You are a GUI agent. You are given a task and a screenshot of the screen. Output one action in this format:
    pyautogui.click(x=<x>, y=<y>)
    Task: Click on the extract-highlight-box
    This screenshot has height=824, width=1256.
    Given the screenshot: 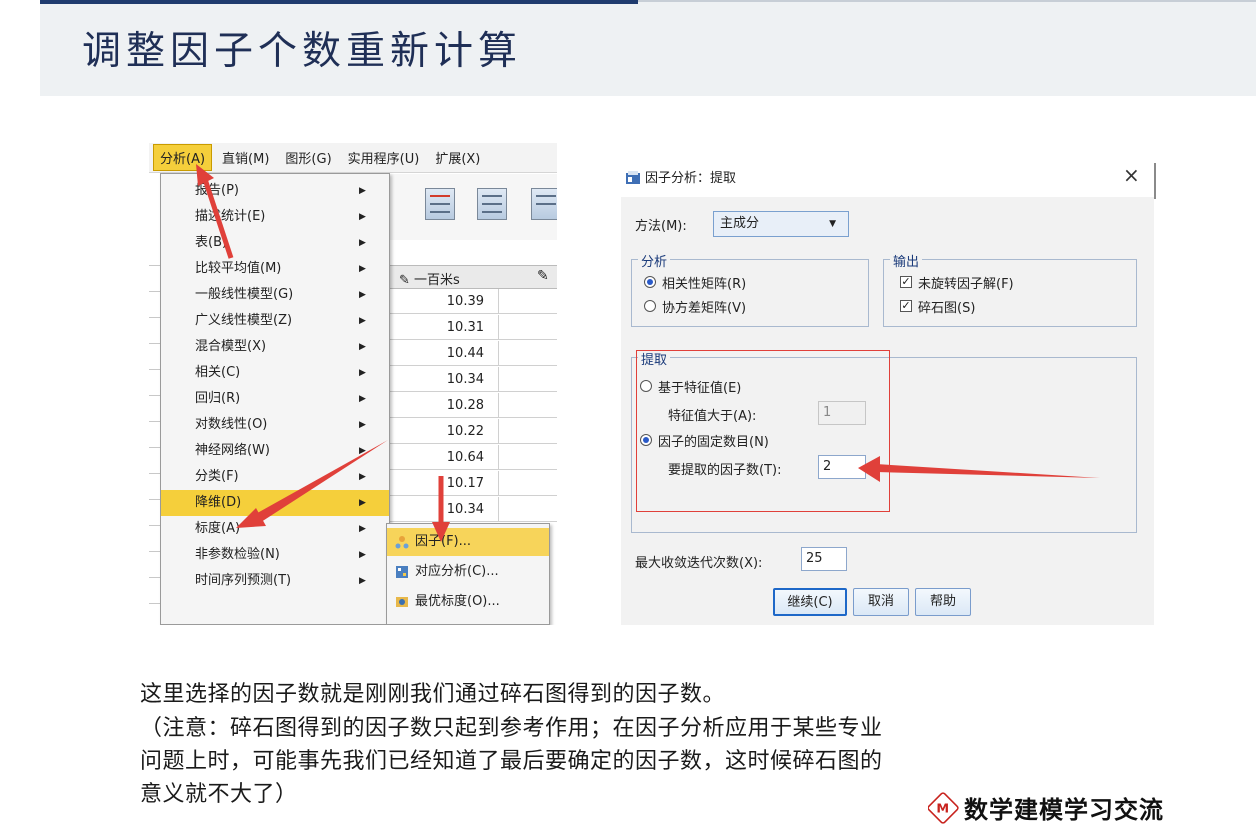 What is the action you would take?
    pyautogui.click(x=763, y=431)
    